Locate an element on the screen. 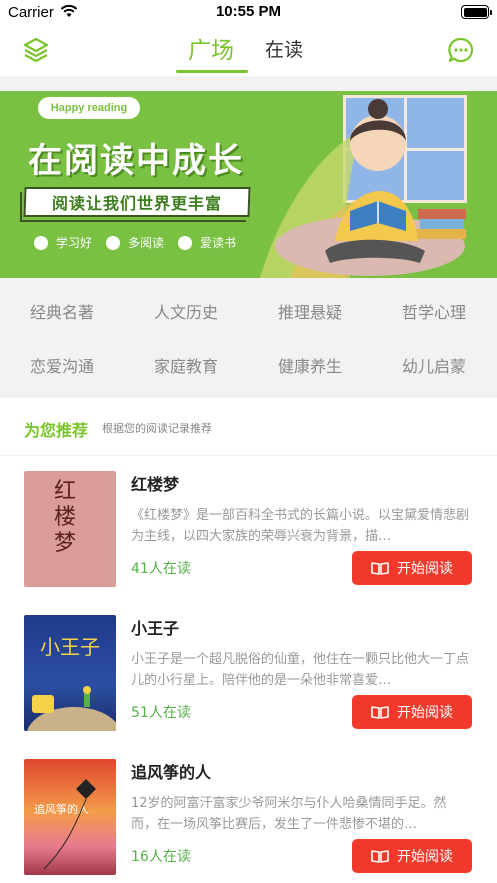  tab-reading: 在读 is located at coordinates (284, 48).